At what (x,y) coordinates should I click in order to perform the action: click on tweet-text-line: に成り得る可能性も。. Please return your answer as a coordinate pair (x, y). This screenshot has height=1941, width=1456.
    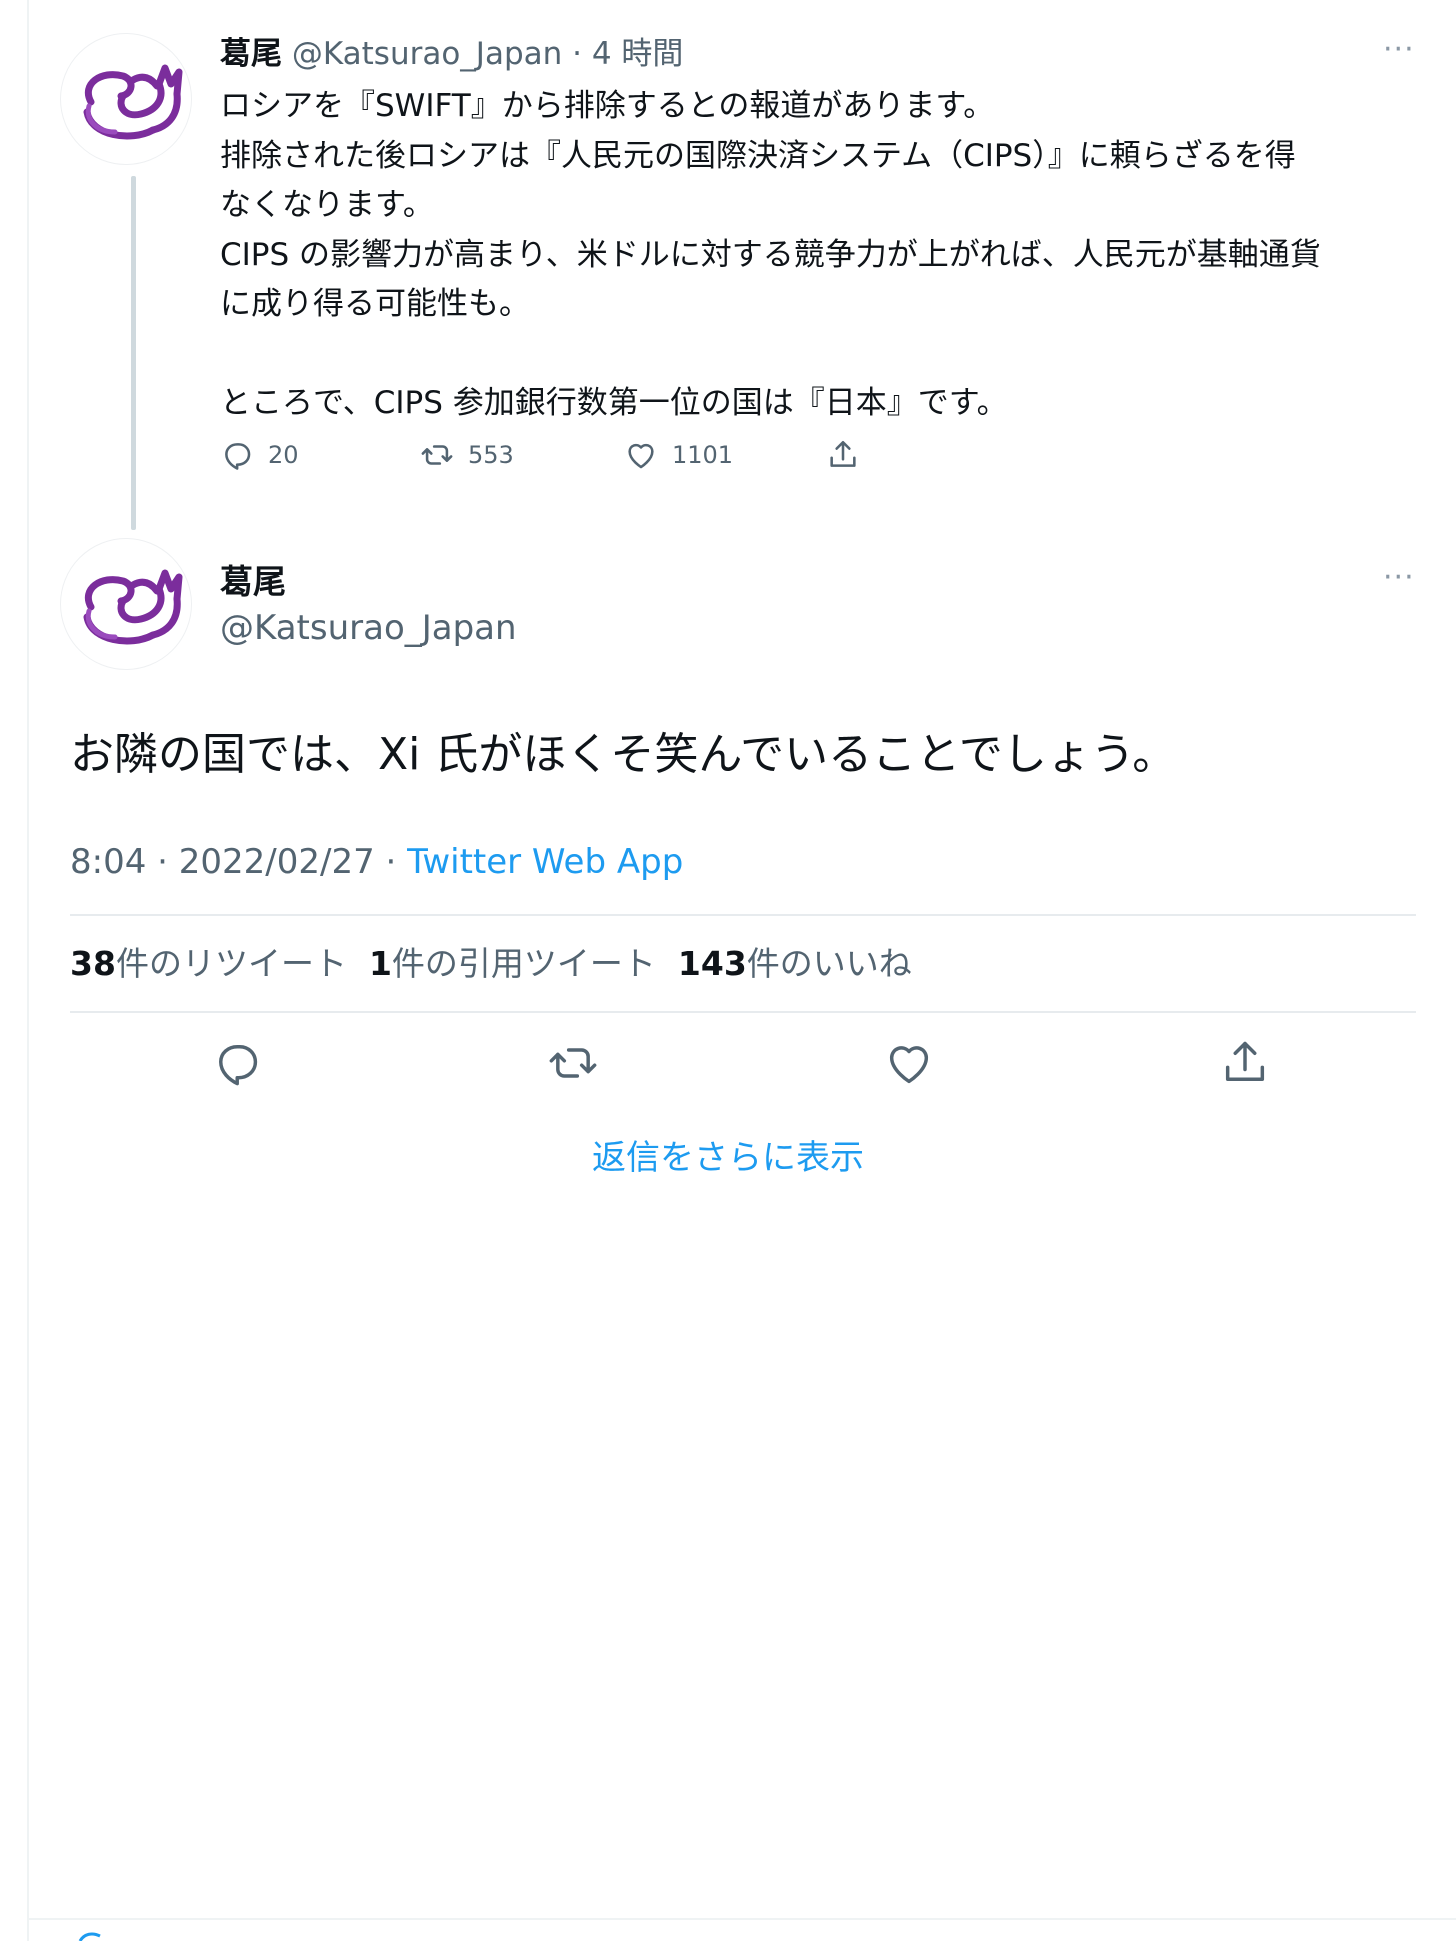
    Looking at the image, I should click on (375, 304).